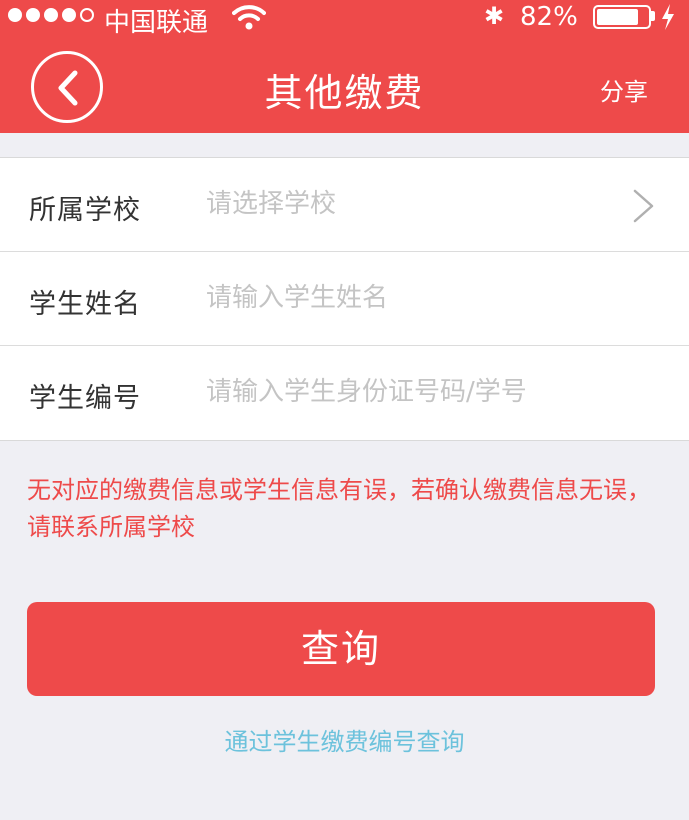 This screenshot has height=820, width=689. What do you see at coordinates (416, 204) in the screenshot?
I see `school-select: 请选择学校` at bounding box center [416, 204].